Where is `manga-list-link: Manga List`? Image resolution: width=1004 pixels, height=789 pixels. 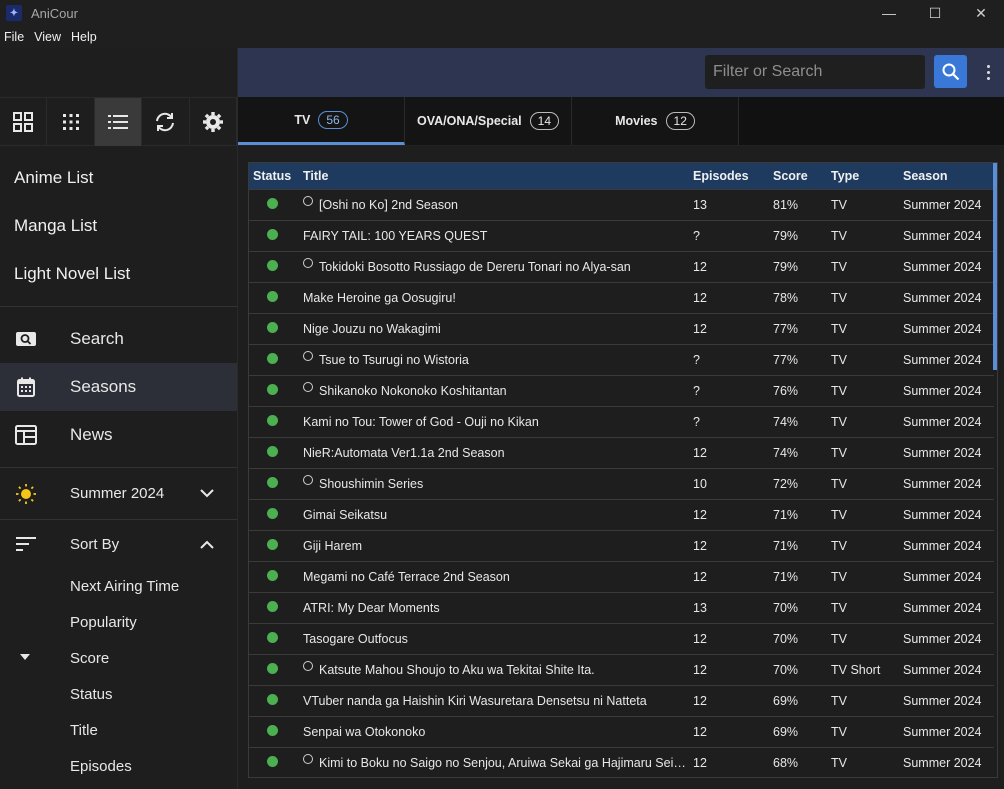
manga-list-link: Manga List is located at coordinates (118, 226).